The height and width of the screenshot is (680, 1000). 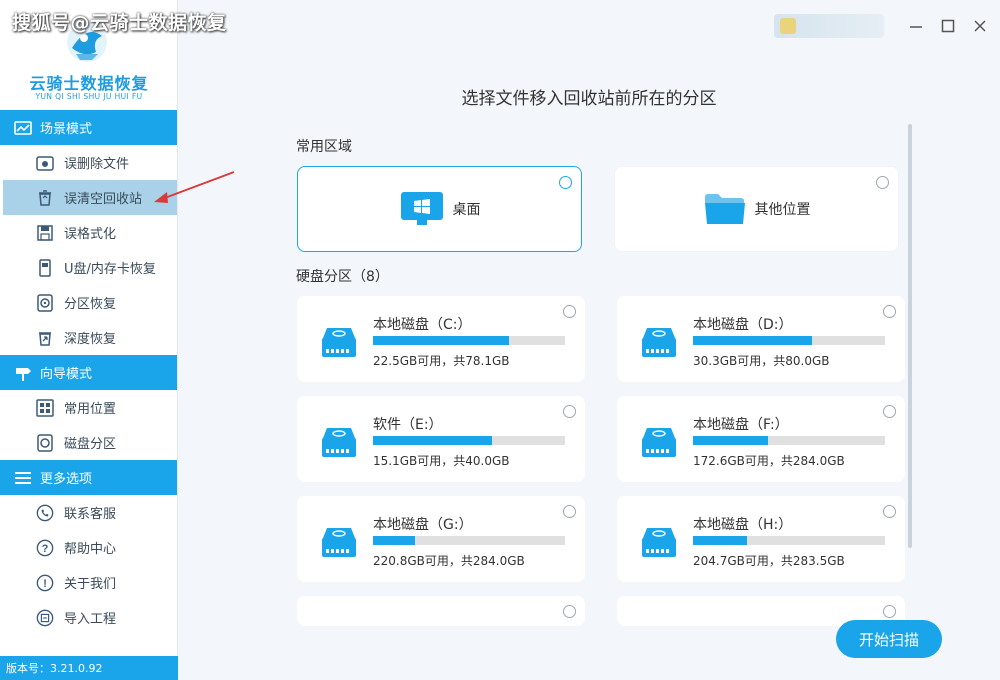 I want to click on sidebar-item-usb-card: U盘/内存卡恢复, so click(x=88, y=267).